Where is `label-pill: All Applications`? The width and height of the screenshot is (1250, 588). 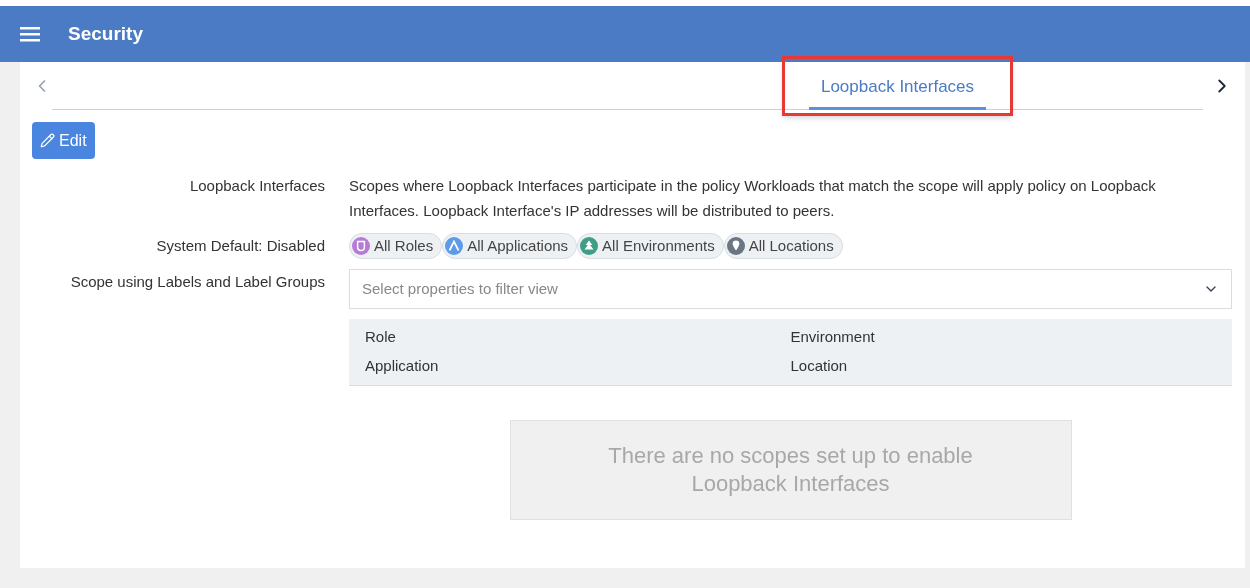 label-pill: All Applications is located at coordinates (510, 246).